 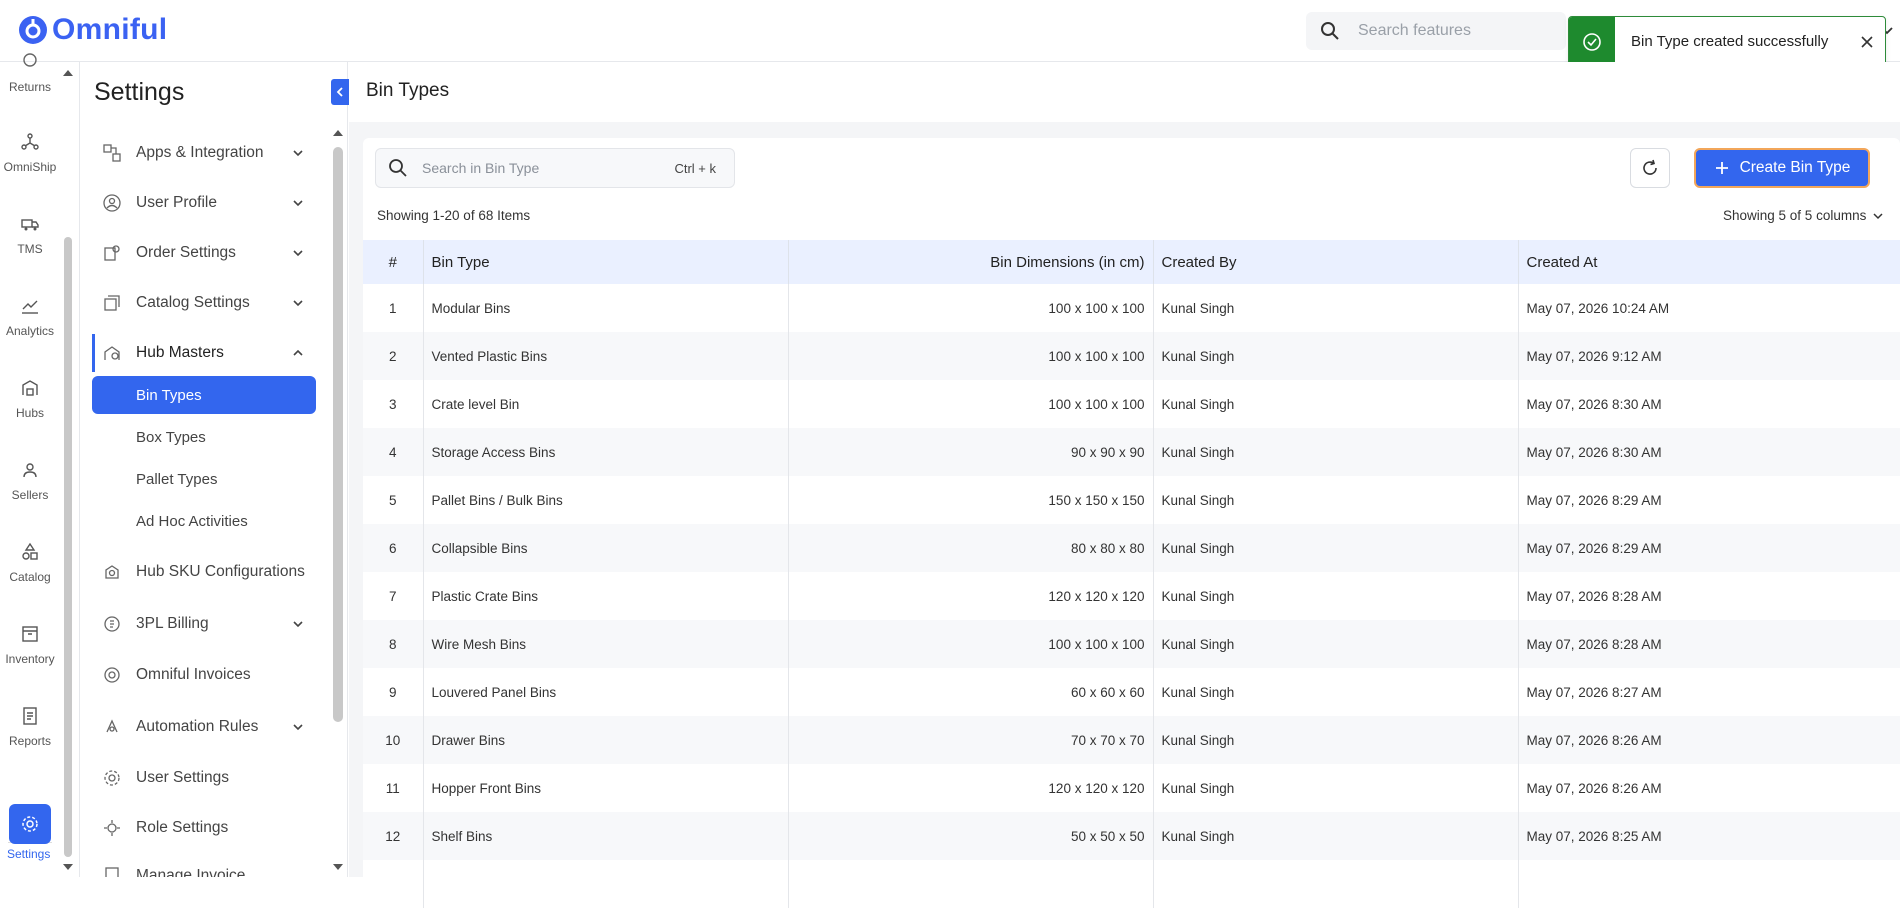 What do you see at coordinates (1650, 168) in the screenshot?
I see `refresh-button` at bounding box center [1650, 168].